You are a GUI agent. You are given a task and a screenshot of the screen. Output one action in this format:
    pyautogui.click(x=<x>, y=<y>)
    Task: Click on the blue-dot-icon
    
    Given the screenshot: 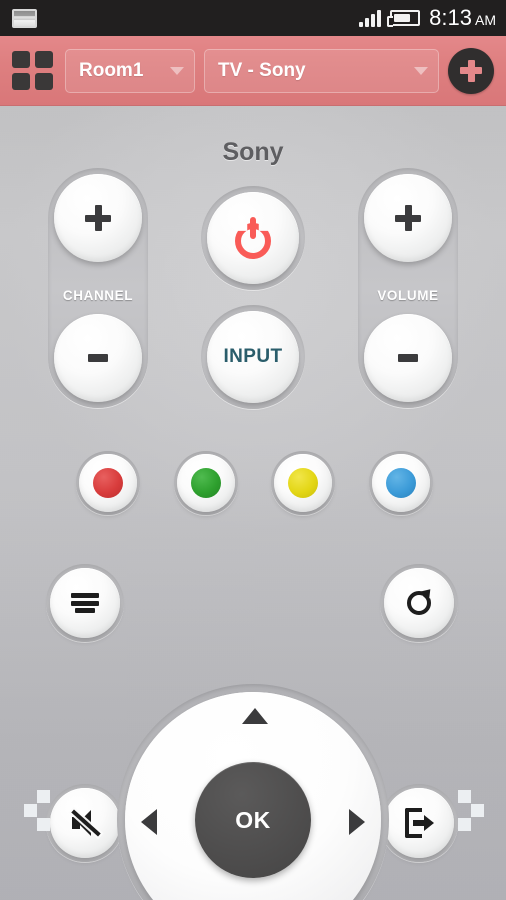 What is the action you would take?
    pyautogui.click(x=401, y=483)
    